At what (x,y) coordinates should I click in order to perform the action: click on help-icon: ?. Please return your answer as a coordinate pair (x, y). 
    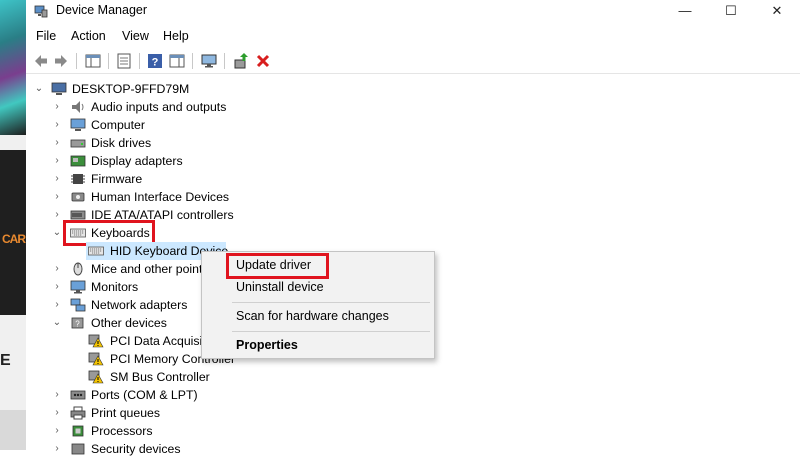
    Looking at the image, I should click on (155, 61).